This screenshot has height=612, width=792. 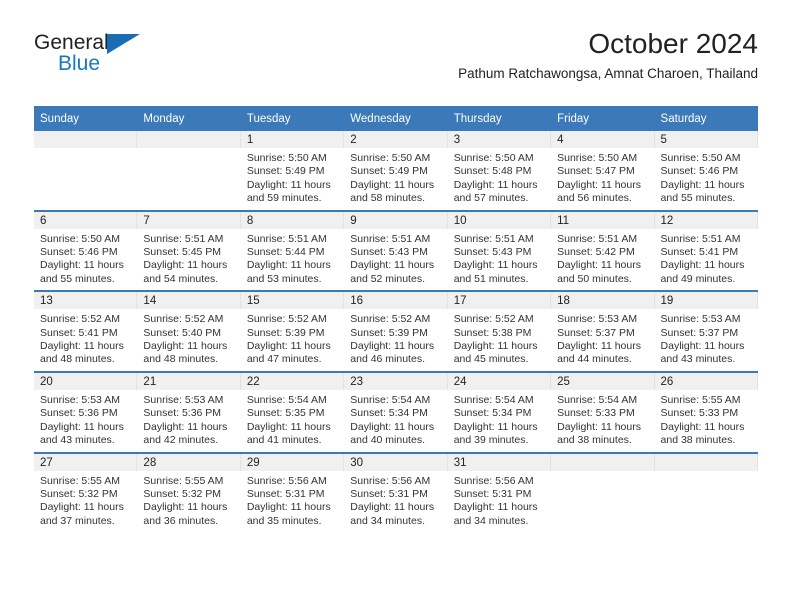 What do you see at coordinates (706, 220) in the screenshot?
I see `day-number: 12` at bounding box center [706, 220].